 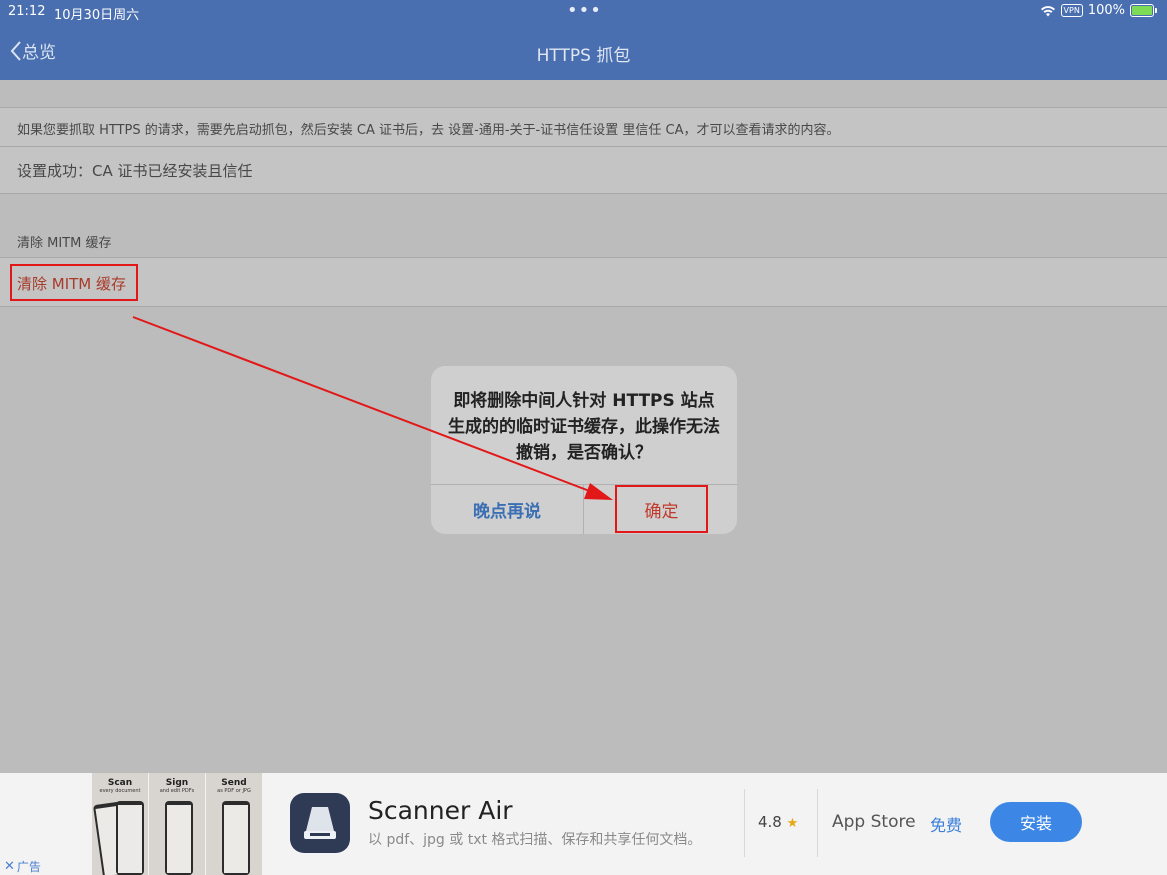 What do you see at coordinates (1071, 10) in the screenshot?
I see `vpn-badge: VPN` at bounding box center [1071, 10].